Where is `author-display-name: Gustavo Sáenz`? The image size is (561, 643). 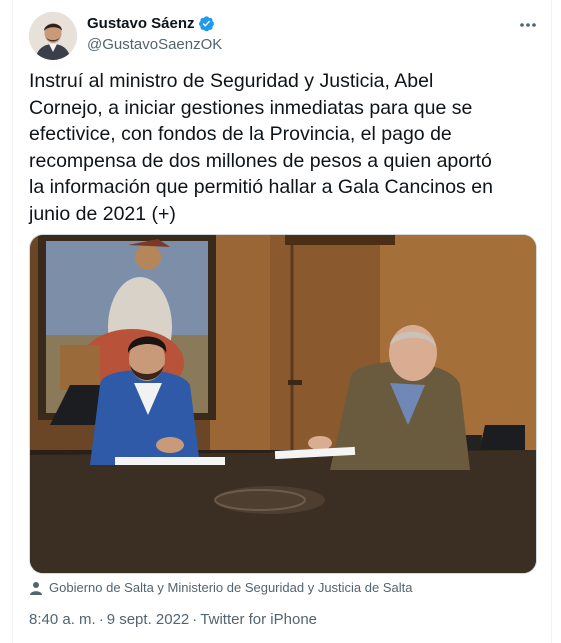 author-display-name: Gustavo Sáenz is located at coordinates (141, 23).